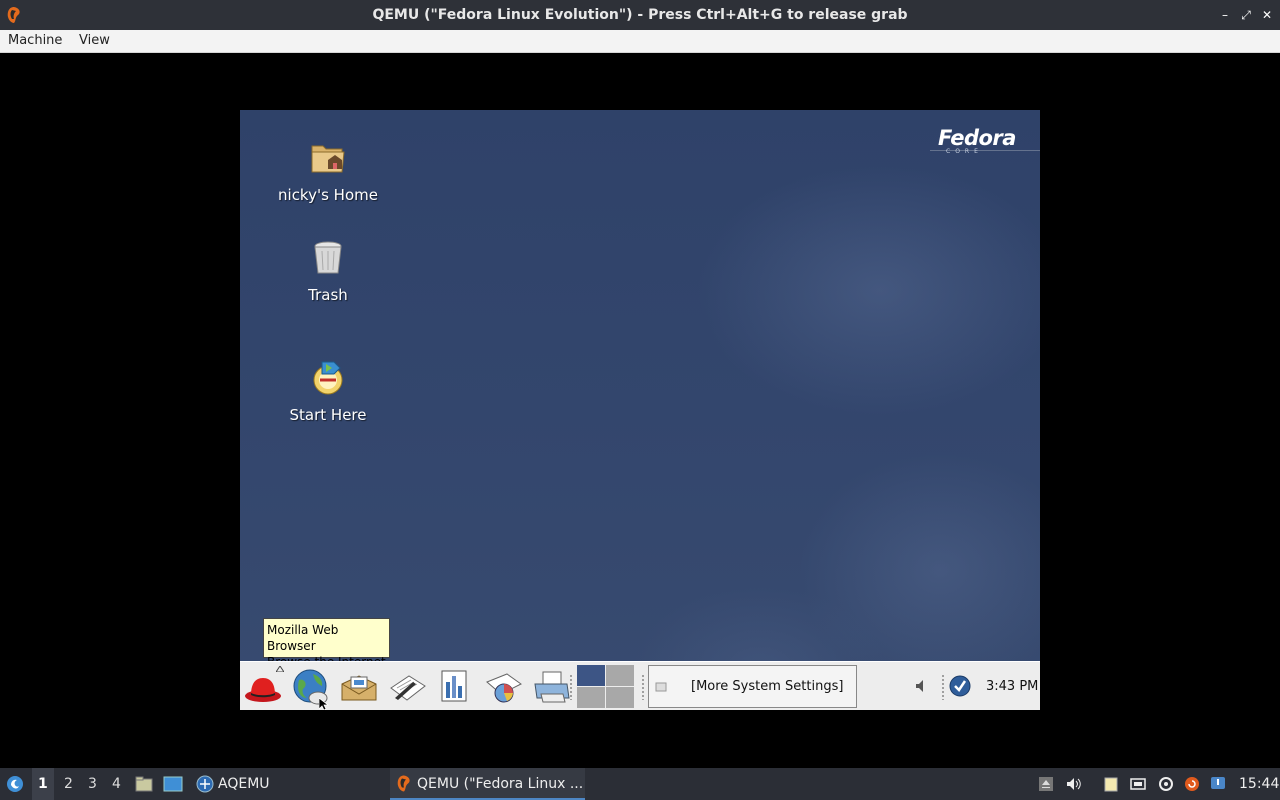 The height and width of the screenshot is (800, 1280). What do you see at coordinates (328, 378) in the screenshot?
I see `start-here-icon` at bounding box center [328, 378].